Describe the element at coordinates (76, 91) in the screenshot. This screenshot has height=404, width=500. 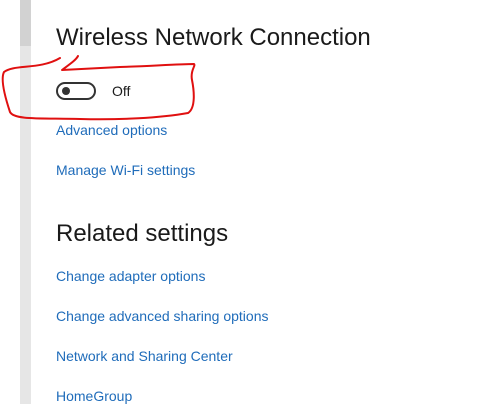
I see `wifi-toggle-switch` at that location.